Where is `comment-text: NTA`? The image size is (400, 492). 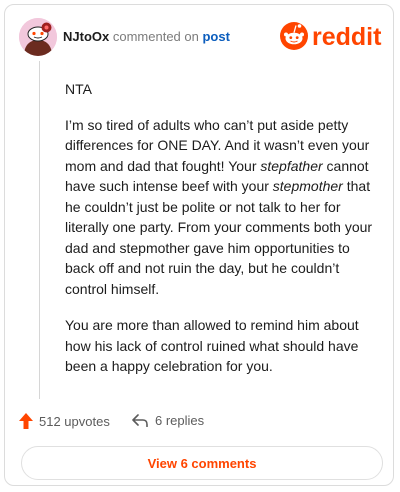
comment-text: NTA is located at coordinates (78, 89).